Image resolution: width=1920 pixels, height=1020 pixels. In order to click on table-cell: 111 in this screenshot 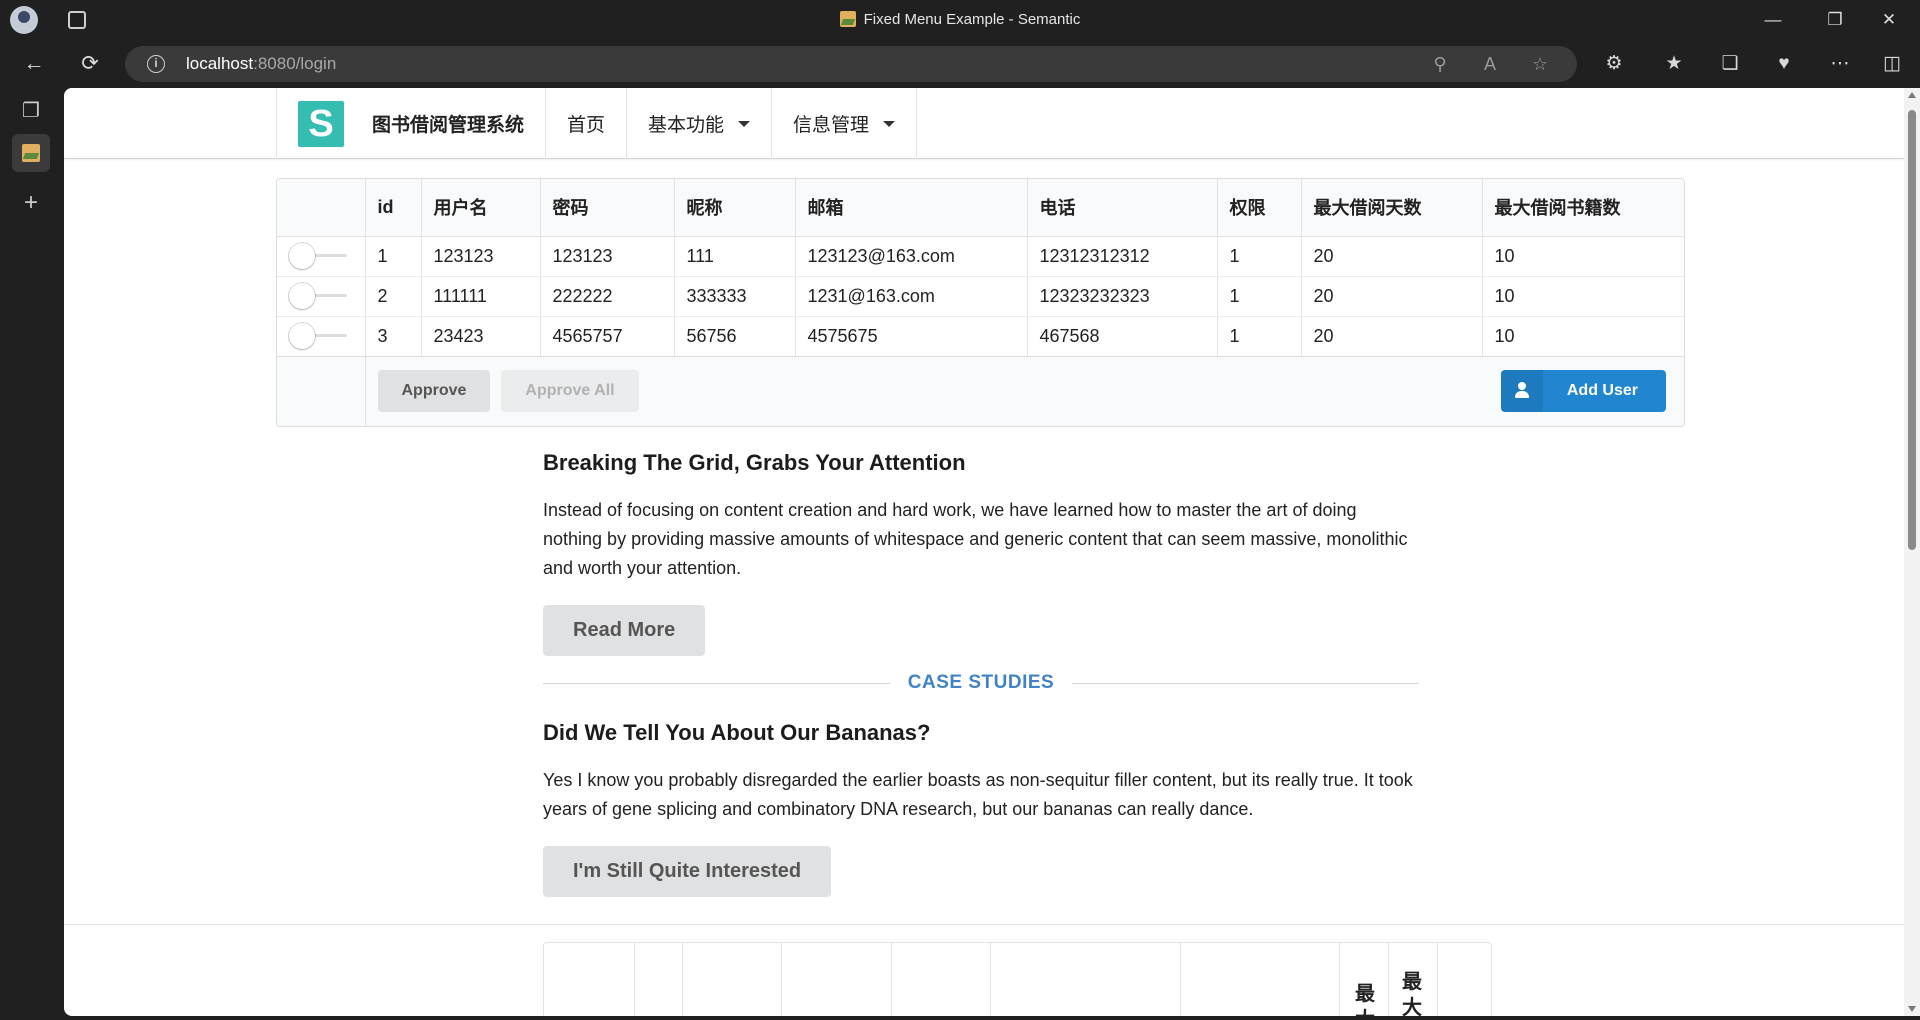, I will do `click(734, 256)`.